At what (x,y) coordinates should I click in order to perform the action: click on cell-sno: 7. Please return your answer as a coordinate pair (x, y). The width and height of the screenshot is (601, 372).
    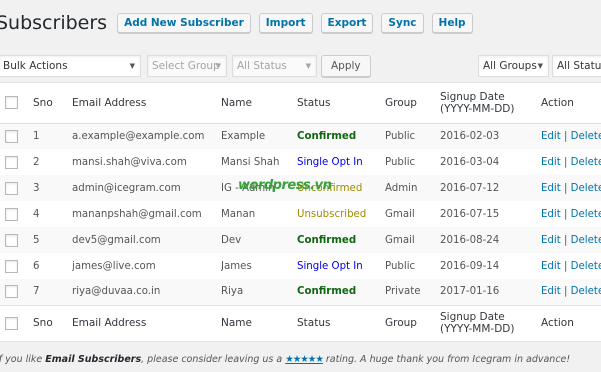
    Looking at the image, I should click on (36, 292).